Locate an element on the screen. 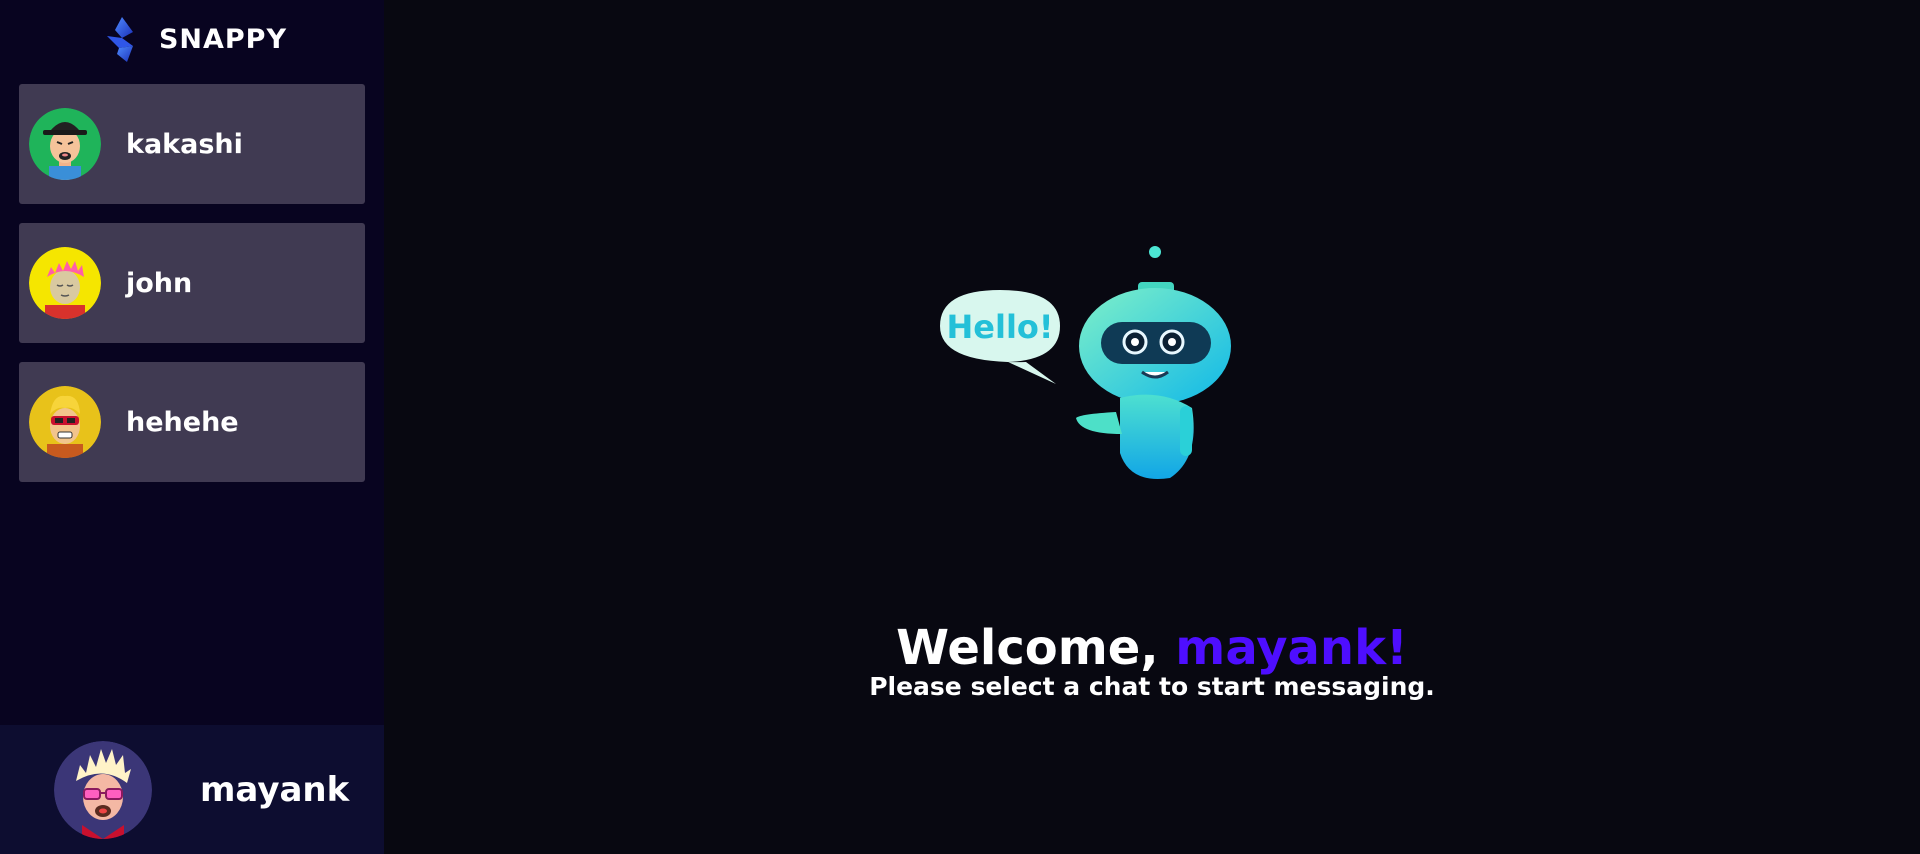 The height and width of the screenshot is (854, 1920). avatar-sunglasses is located at coordinates (65, 422).